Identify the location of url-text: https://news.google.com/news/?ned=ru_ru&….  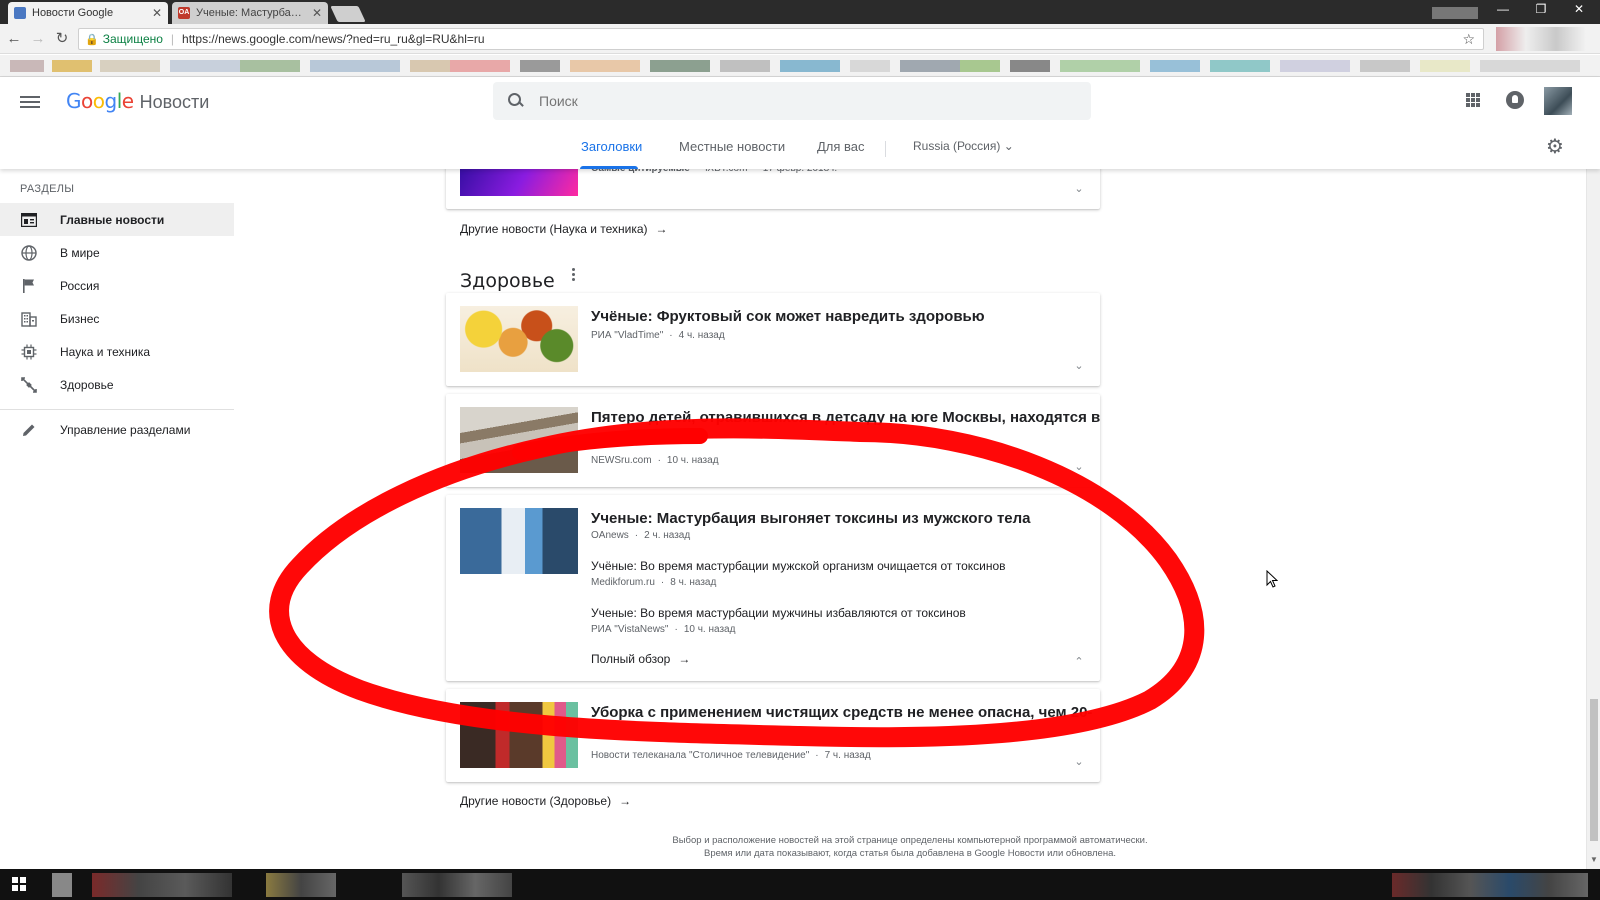
(333, 39).